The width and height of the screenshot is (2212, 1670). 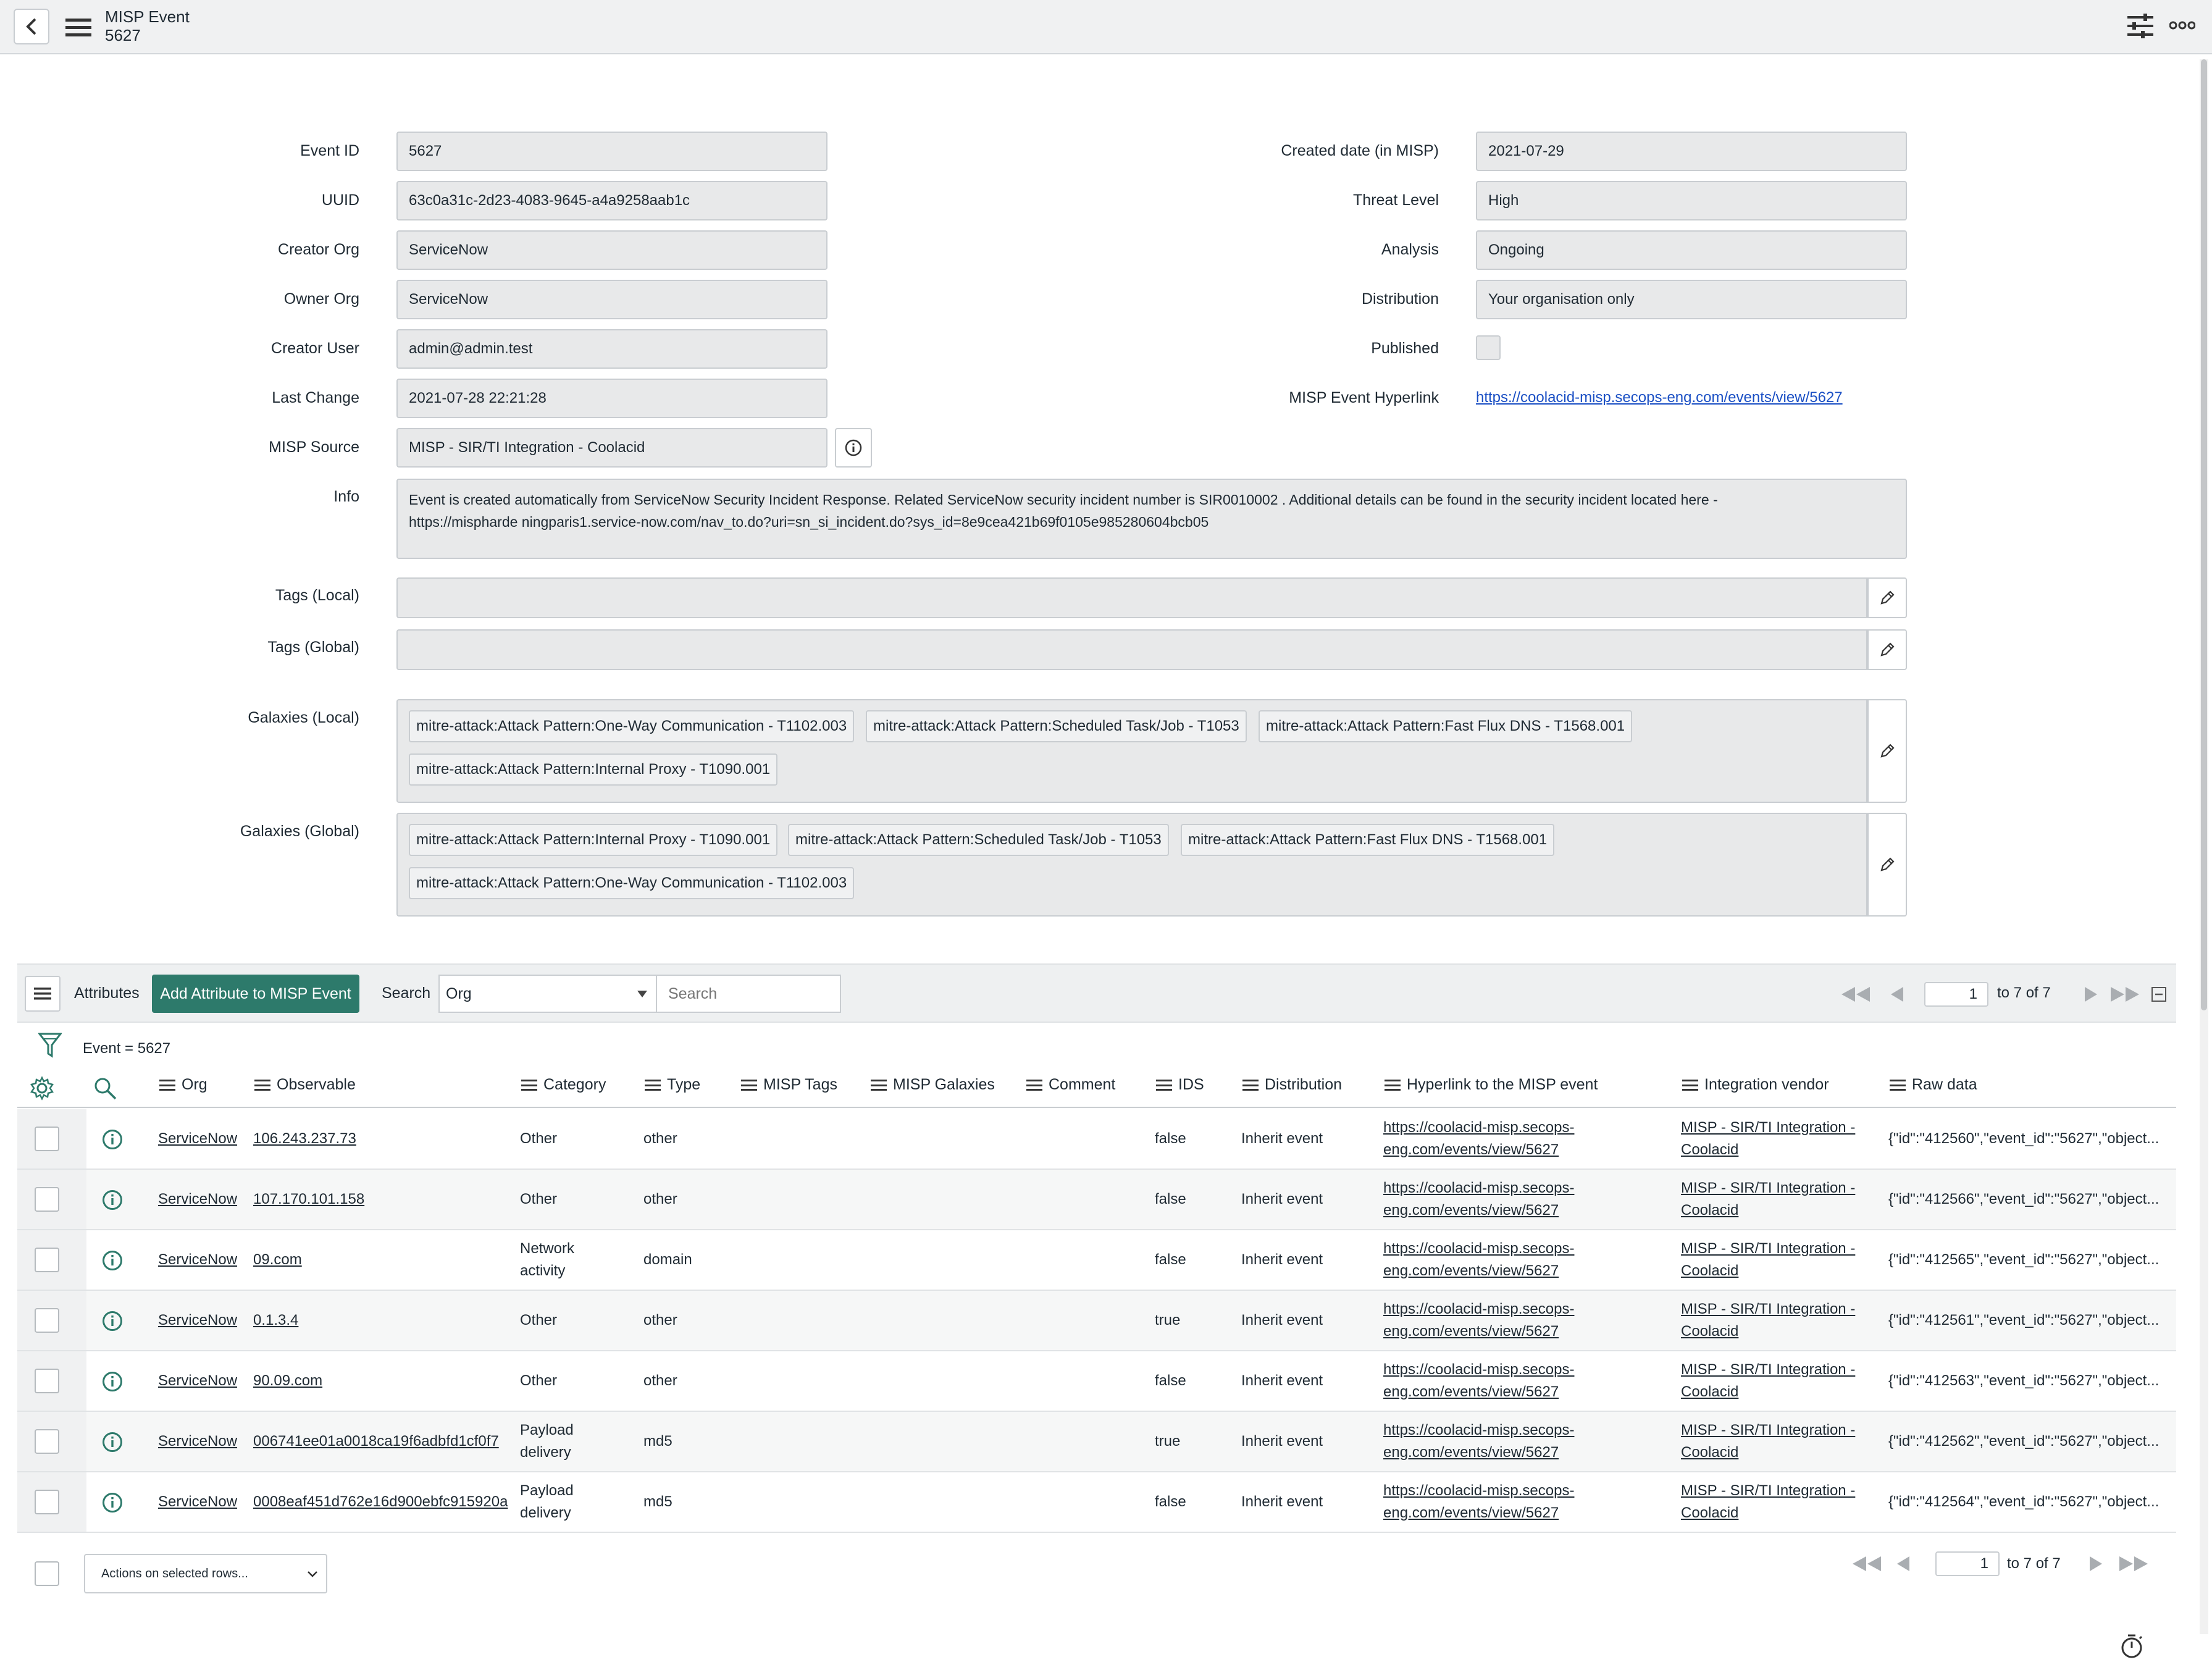 What do you see at coordinates (611, 398) in the screenshot?
I see `last-change-field: 2021-07-28 22:21:28` at bounding box center [611, 398].